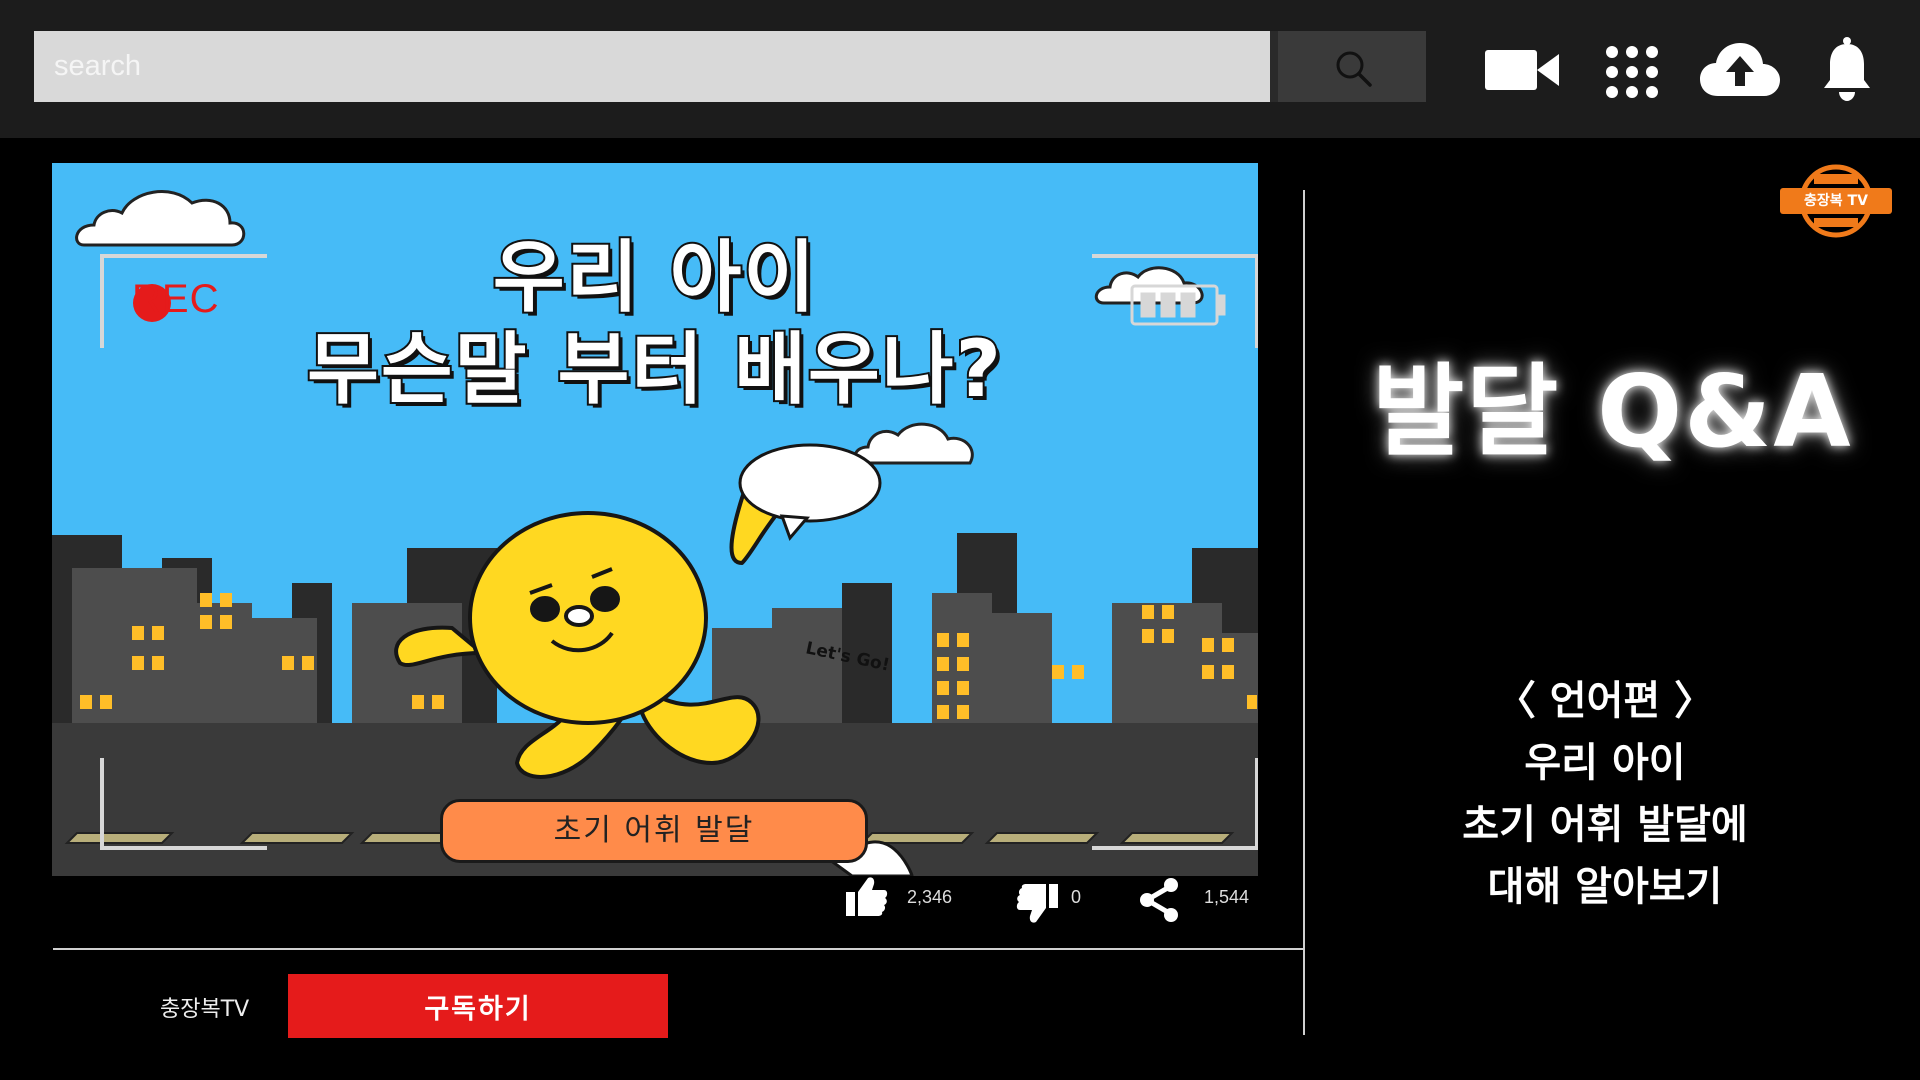 This screenshot has width=1920, height=1080. What do you see at coordinates (1612, 411) in the screenshot?
I see `panel-title: 발달 Q&A` at bounding box center [1612, 411].